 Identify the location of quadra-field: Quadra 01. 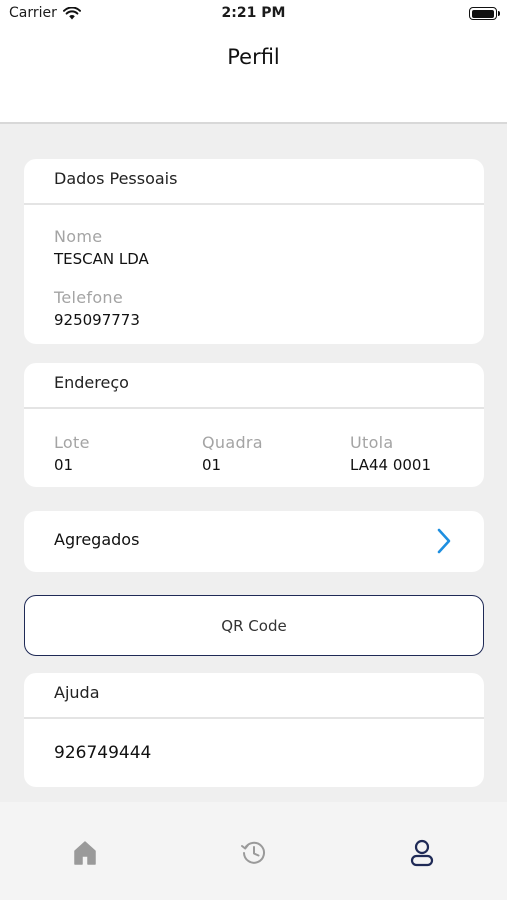
(232, 453).